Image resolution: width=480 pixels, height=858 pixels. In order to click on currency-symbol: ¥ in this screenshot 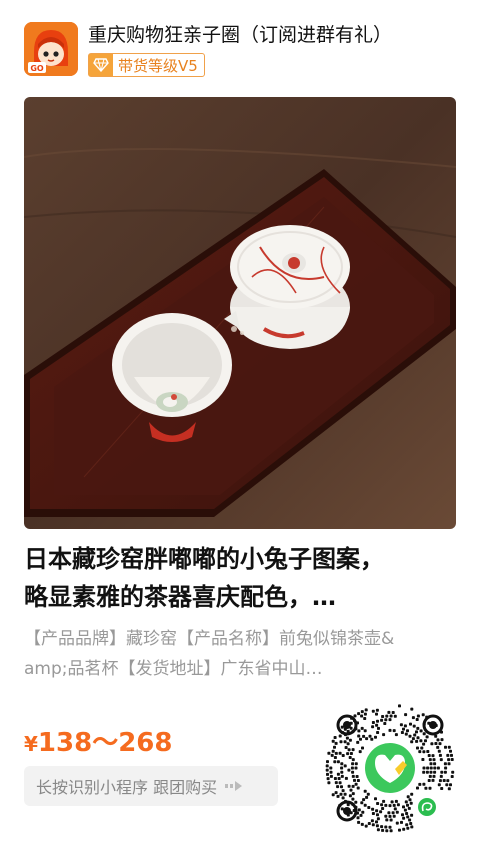, I will do `click(31, 744)`.